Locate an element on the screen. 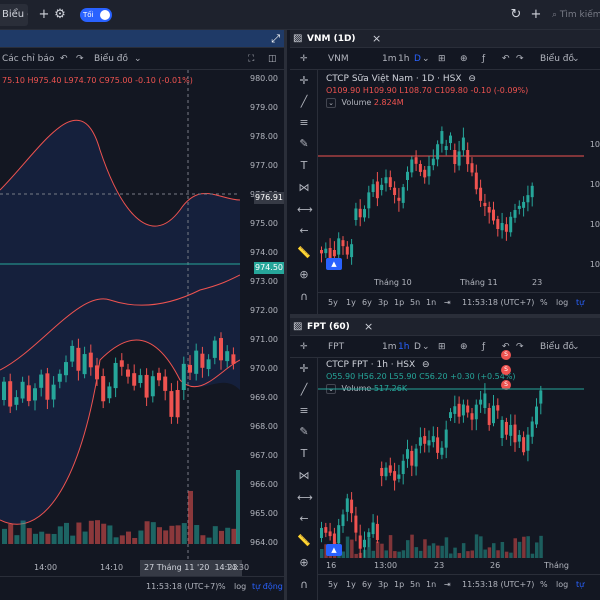 The width and height of the screenshot is (600, 600). theme-toggle: Tối is located at coordinates (96, 15).